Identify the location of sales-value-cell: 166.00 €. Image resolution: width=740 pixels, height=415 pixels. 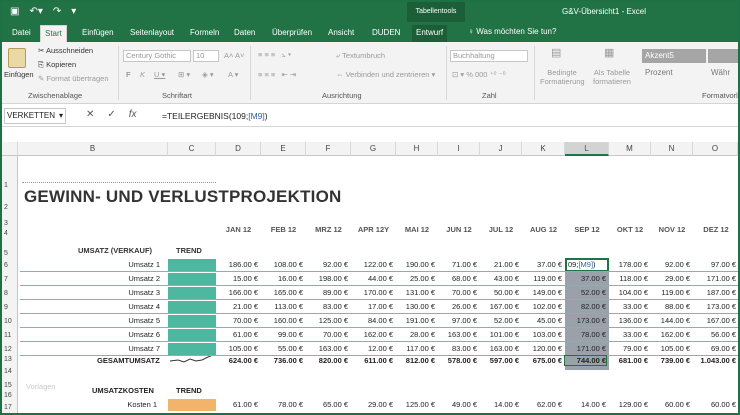
(237, 292).